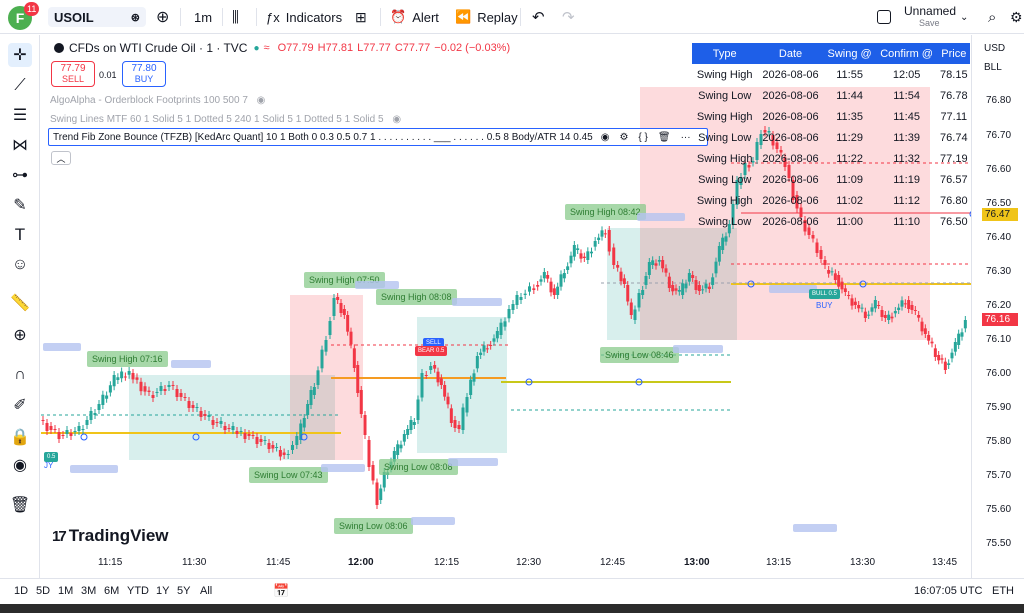  I want to click on time-label: 13:00, so click(697, 562).